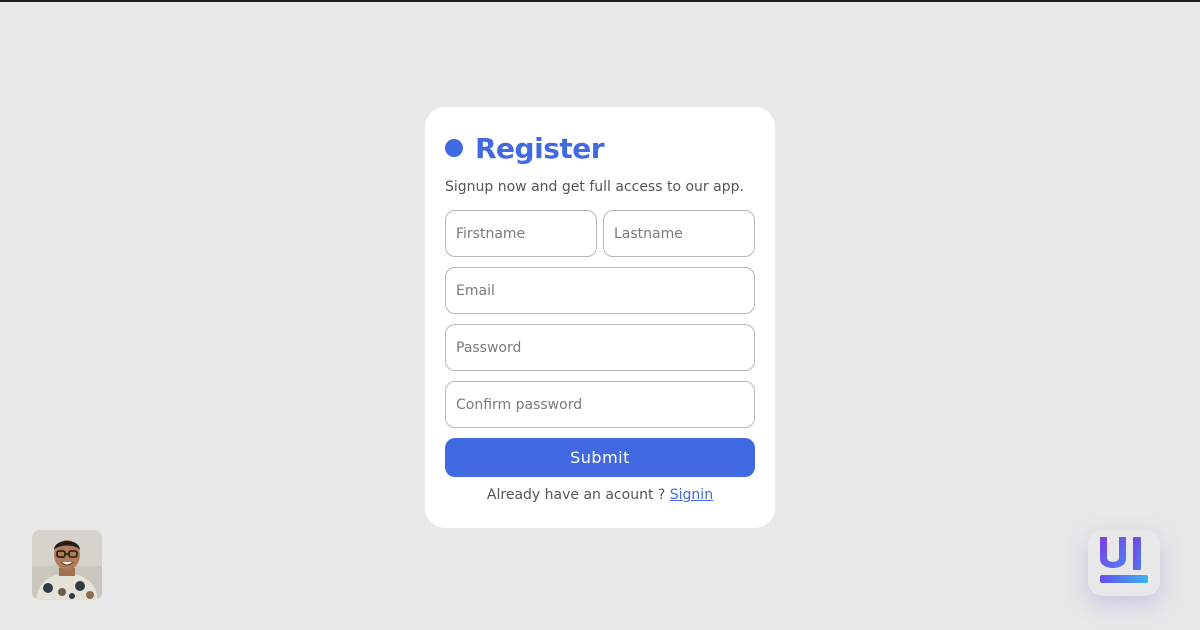 The image size is (1200, 630). I want to click on avatar, so click(67, 565).